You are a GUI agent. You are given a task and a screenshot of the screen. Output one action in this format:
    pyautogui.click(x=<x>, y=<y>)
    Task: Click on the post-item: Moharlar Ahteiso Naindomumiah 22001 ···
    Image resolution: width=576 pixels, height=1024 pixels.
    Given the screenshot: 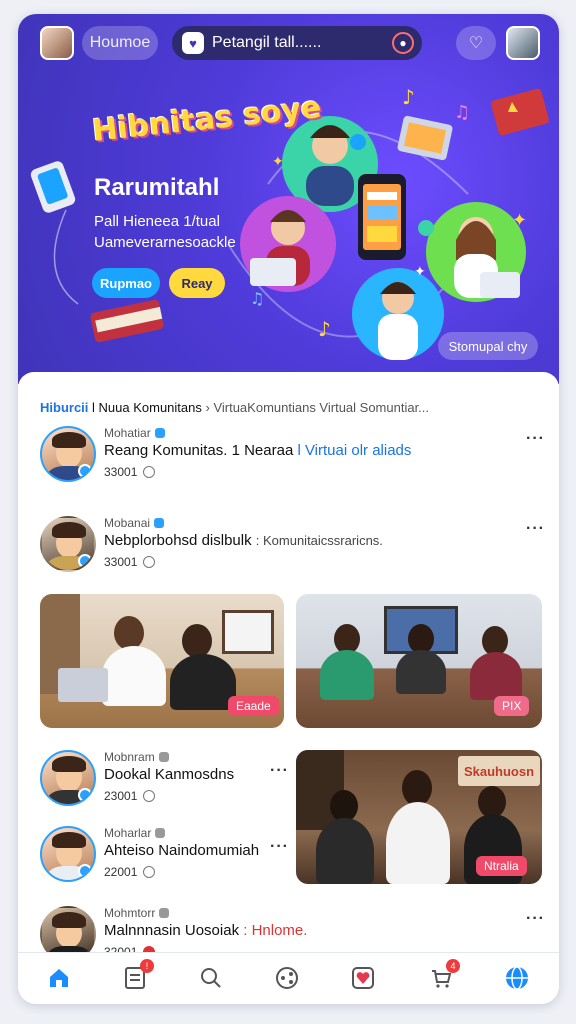 What is the action you would take?
    pyautogui.click(x=165, y=857)
    